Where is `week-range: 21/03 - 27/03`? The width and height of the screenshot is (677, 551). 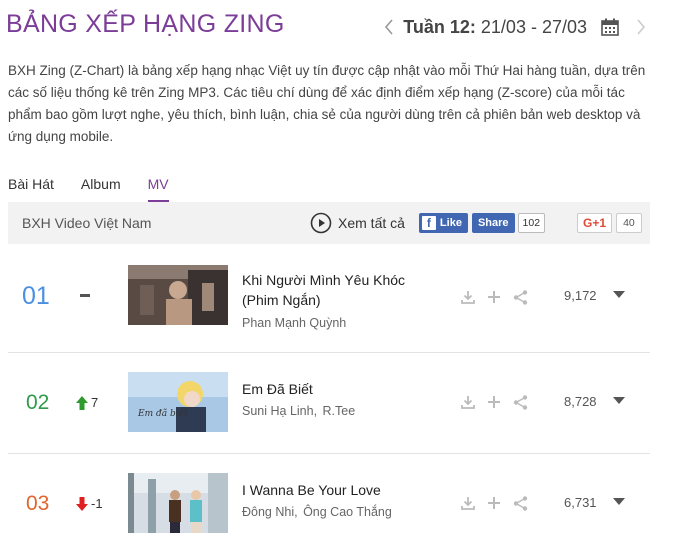 week-range: 21/03 - 27/03 is located at coordinates (533, 26).